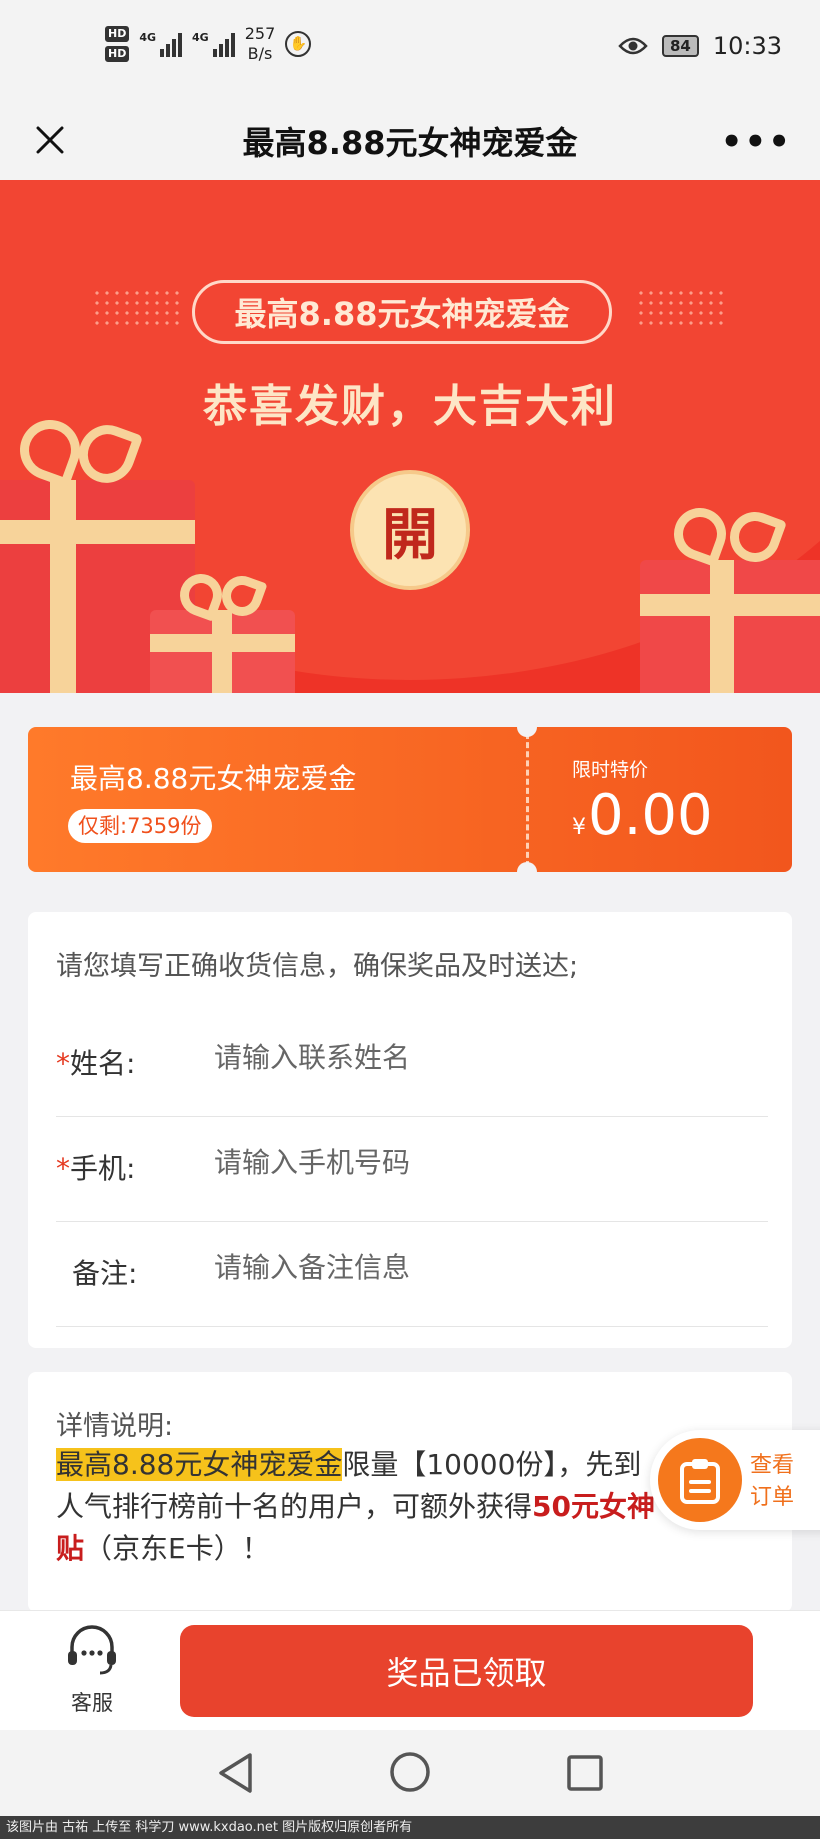 This screenshot has width=820, height=1839. Describe the element at coordinates (213, 778) in the screenshot. I see `coupon-title: 最高8.88元女神宠爱金` at that location.